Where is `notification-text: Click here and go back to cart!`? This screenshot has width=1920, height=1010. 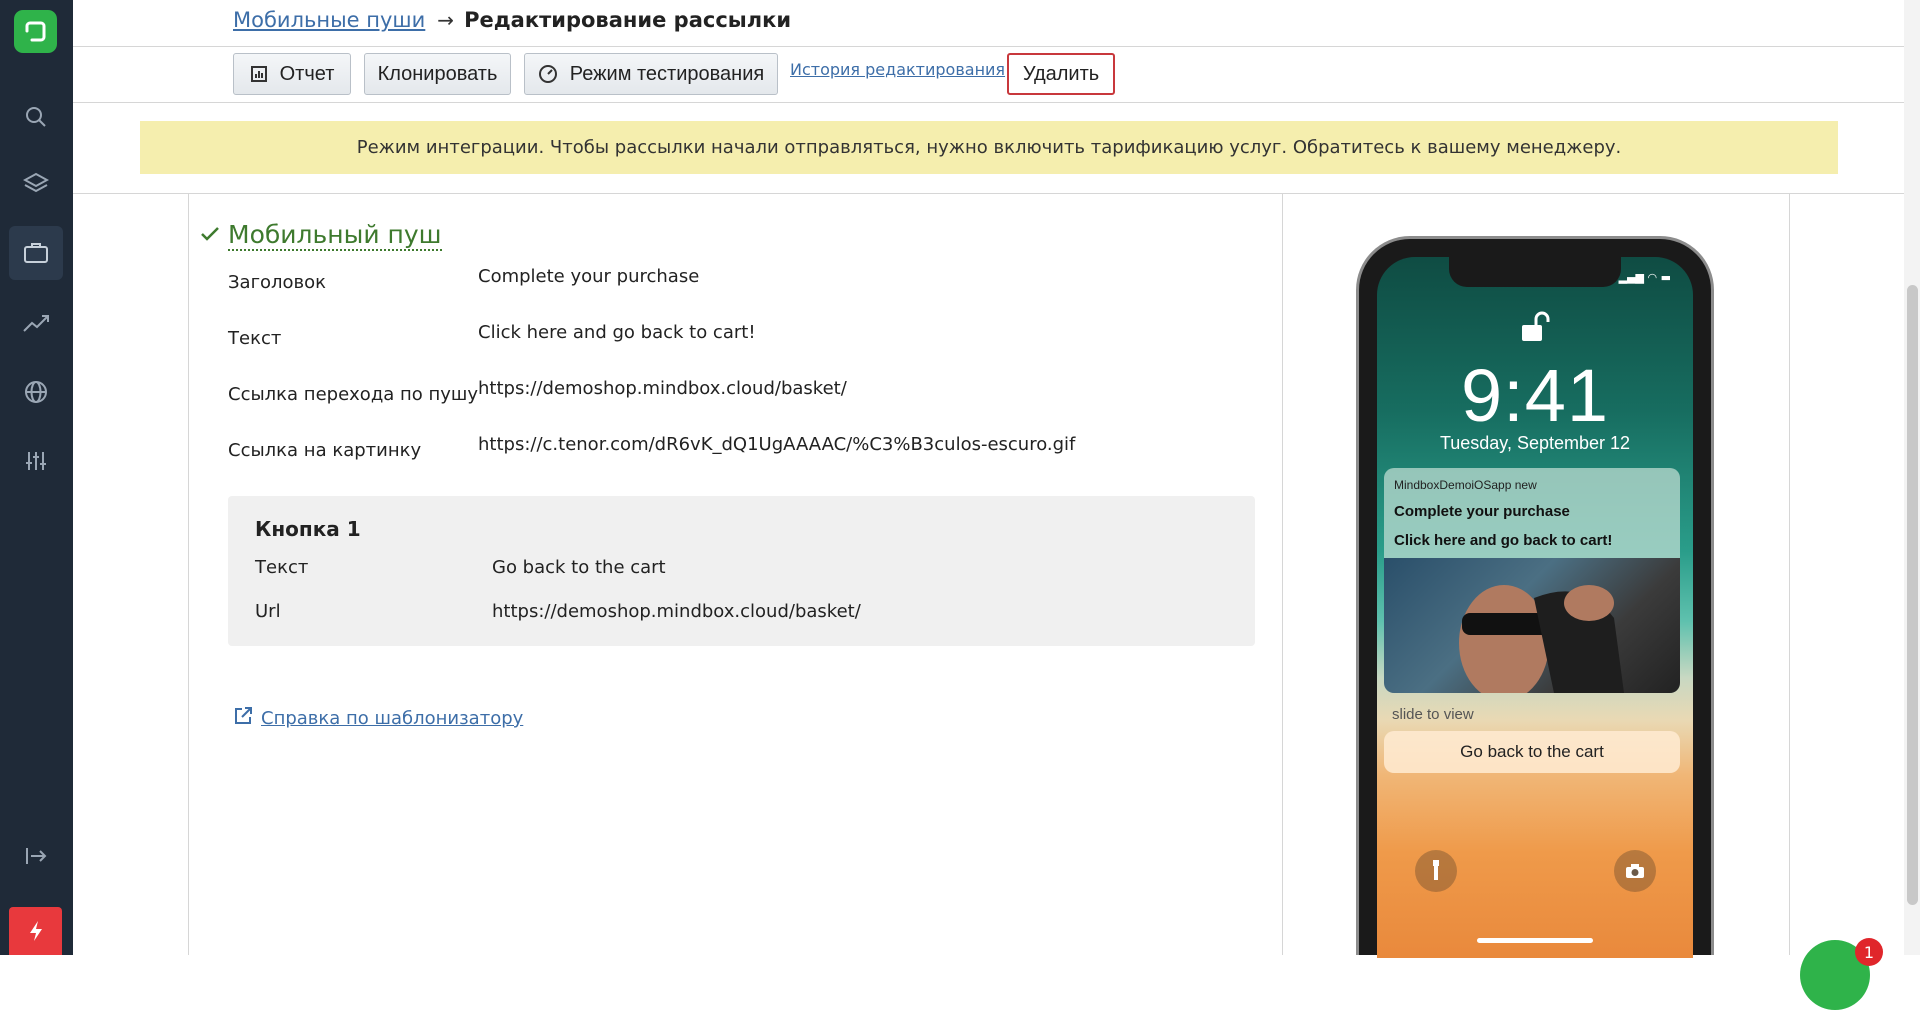 notification-text: Click here and go back to cart! is located at coordinates (1503, 540).